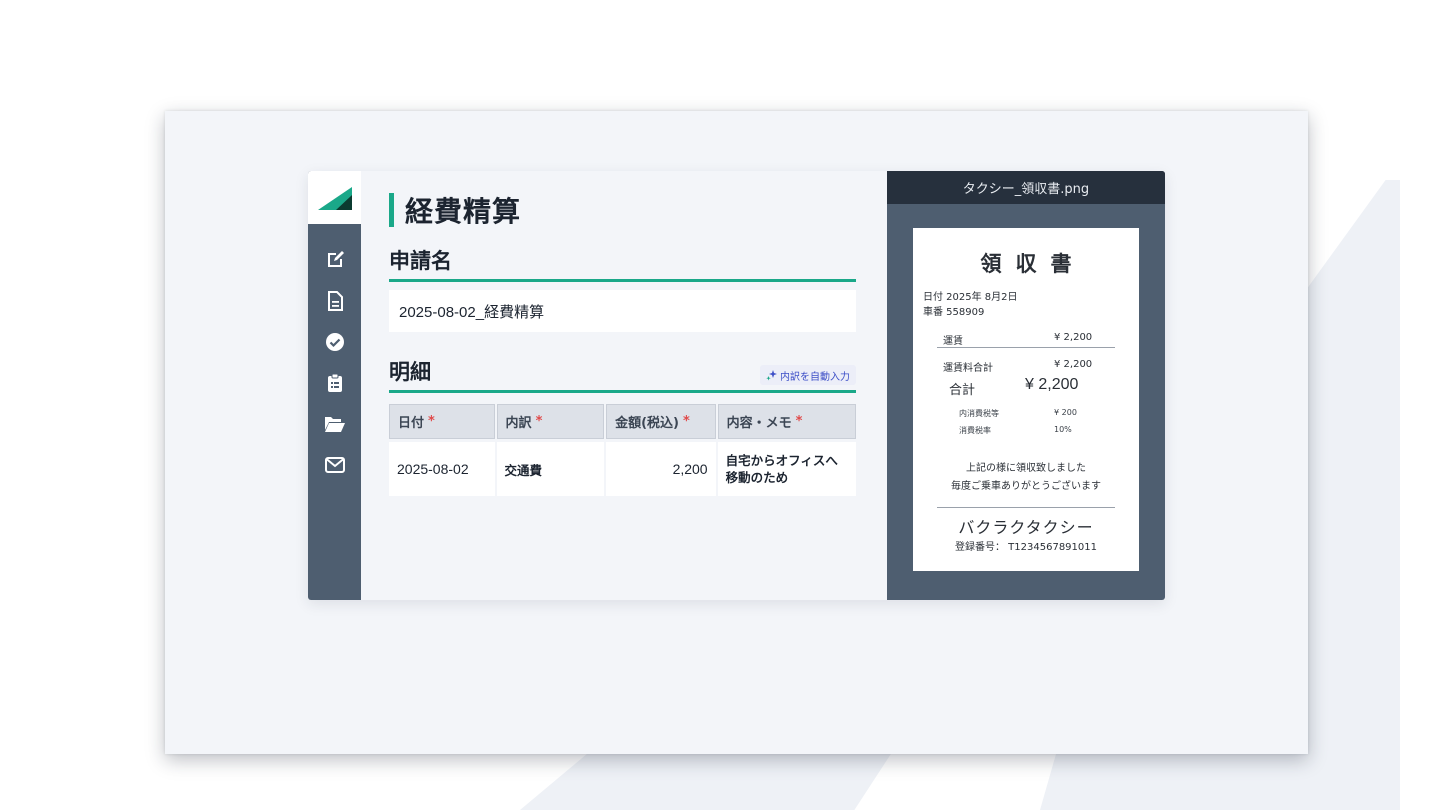 The image size is (1440, 810). I want to click on receipt-title: 領収書, so click(1033, 263).